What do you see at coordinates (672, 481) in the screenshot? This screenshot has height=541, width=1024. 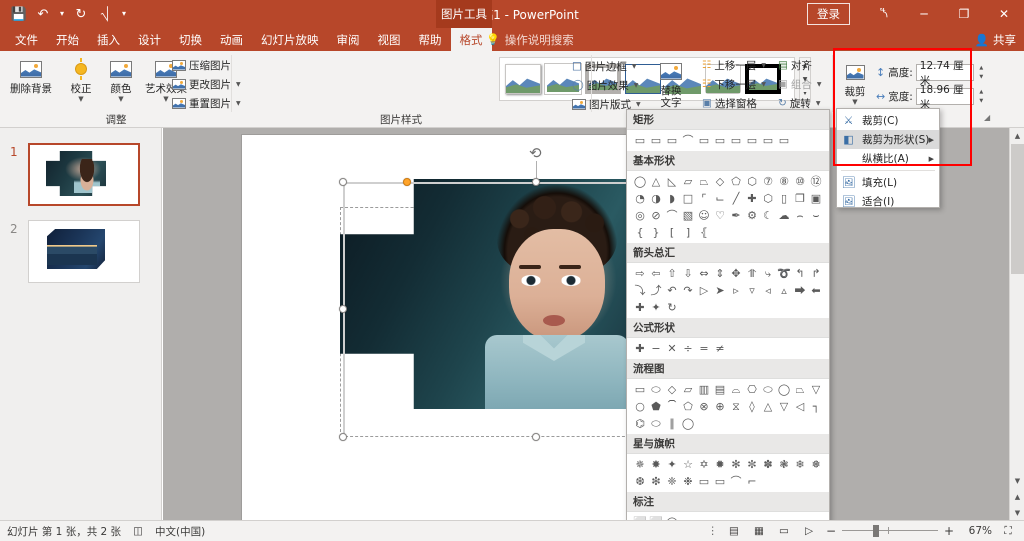 I see `shape-item: ❈` at bounding box center [672, 481].